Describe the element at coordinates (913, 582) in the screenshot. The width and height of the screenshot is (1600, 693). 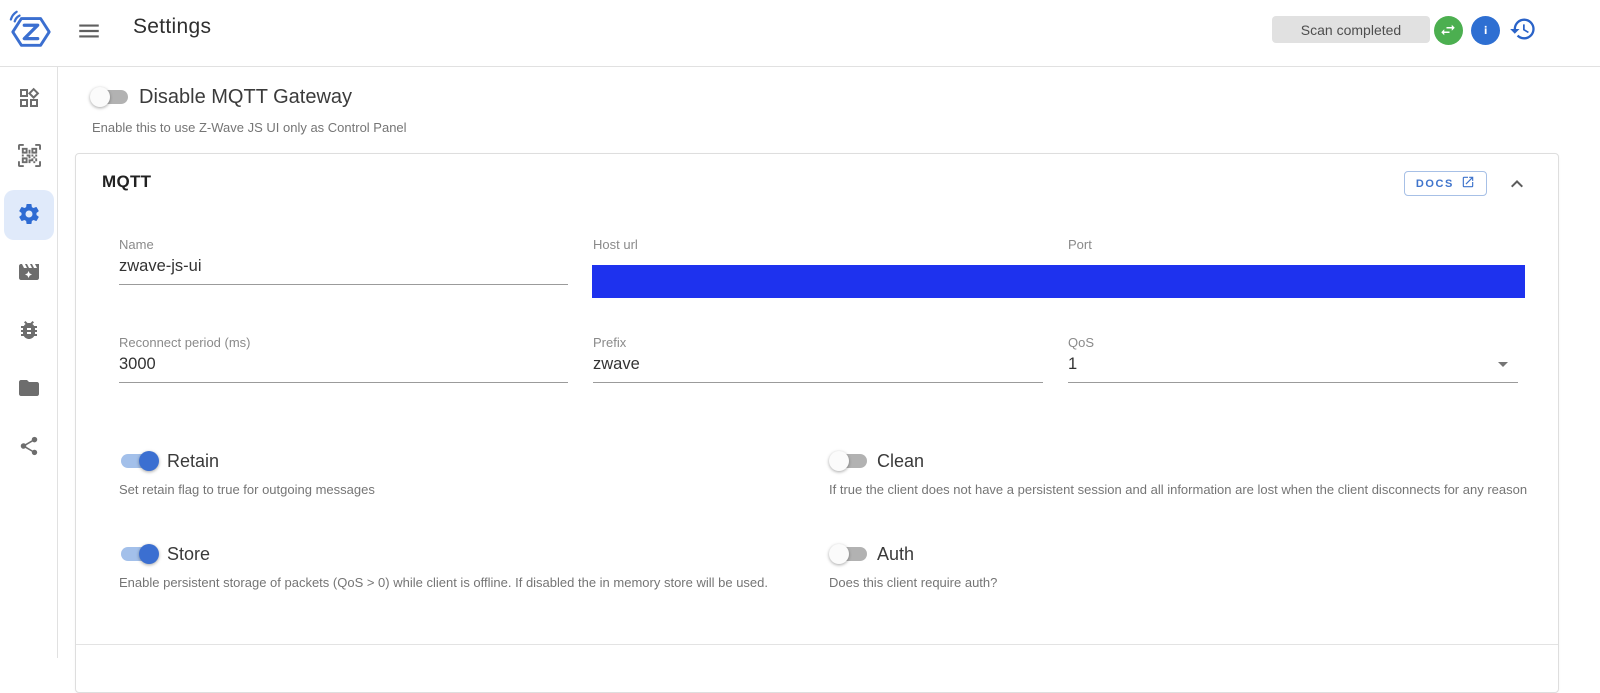
I see `auth-toggle-hint: Does this client require auth?` at that location.